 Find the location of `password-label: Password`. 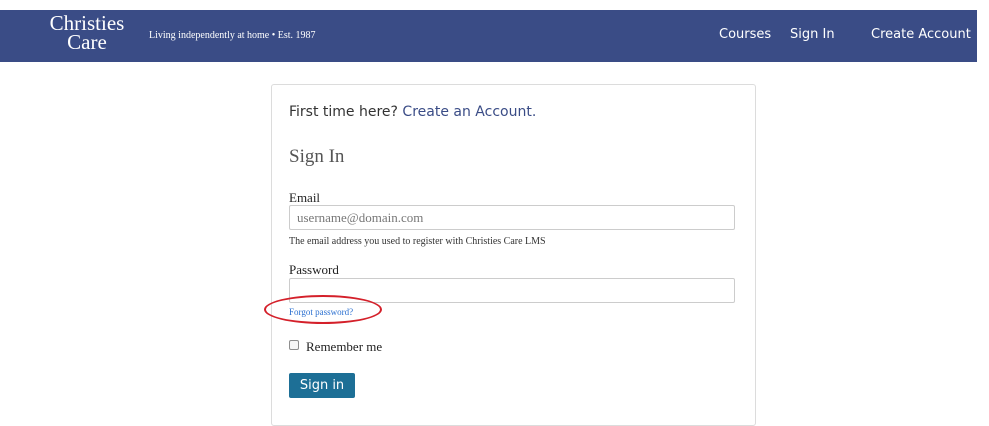

password-label: Password is located at coordinates (314, 269).